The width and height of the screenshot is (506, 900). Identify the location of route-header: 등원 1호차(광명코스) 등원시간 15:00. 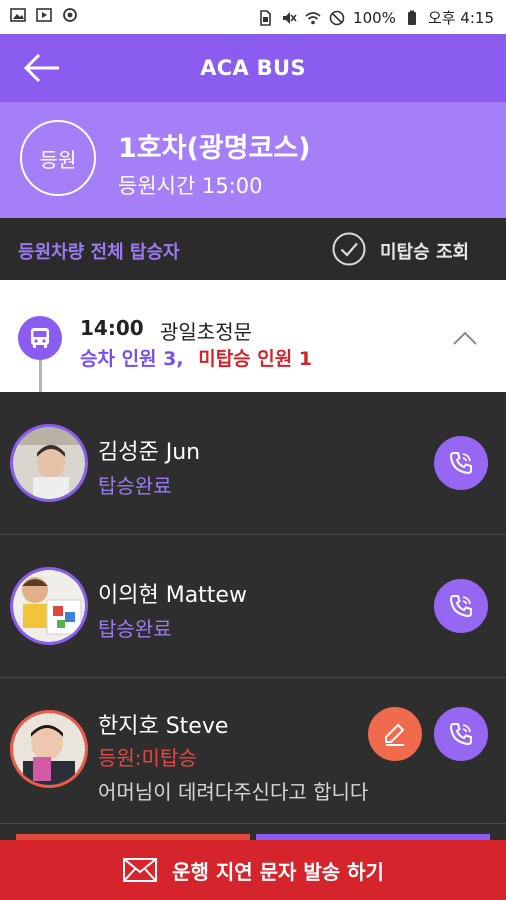
(253, 160).